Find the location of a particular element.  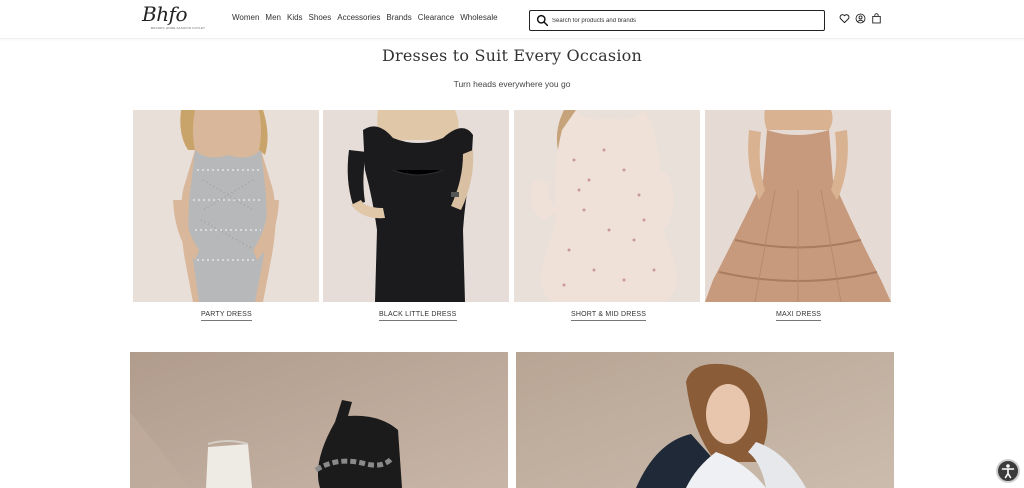

search-bar is located at coordinates (677, 20).